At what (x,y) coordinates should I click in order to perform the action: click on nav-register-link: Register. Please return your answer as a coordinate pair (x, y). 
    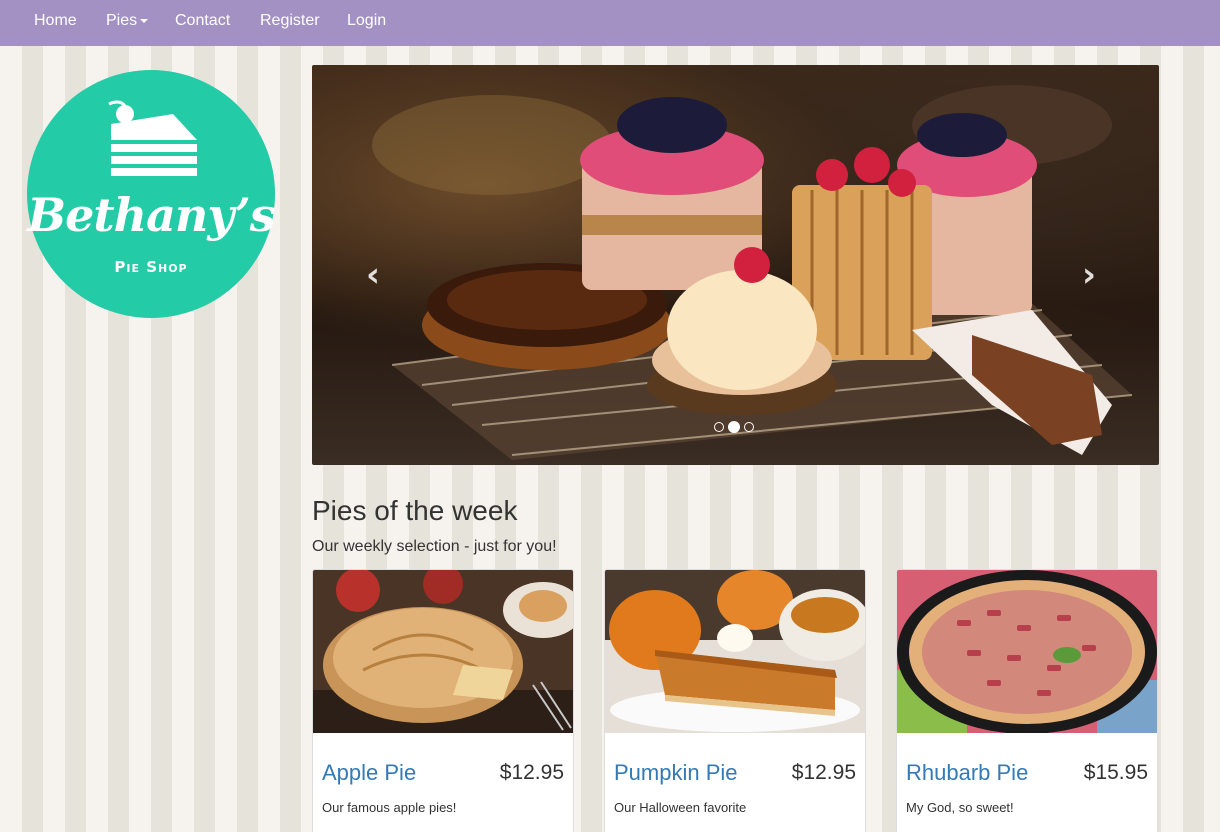
    Looking at the image, I should click on (290, 22).